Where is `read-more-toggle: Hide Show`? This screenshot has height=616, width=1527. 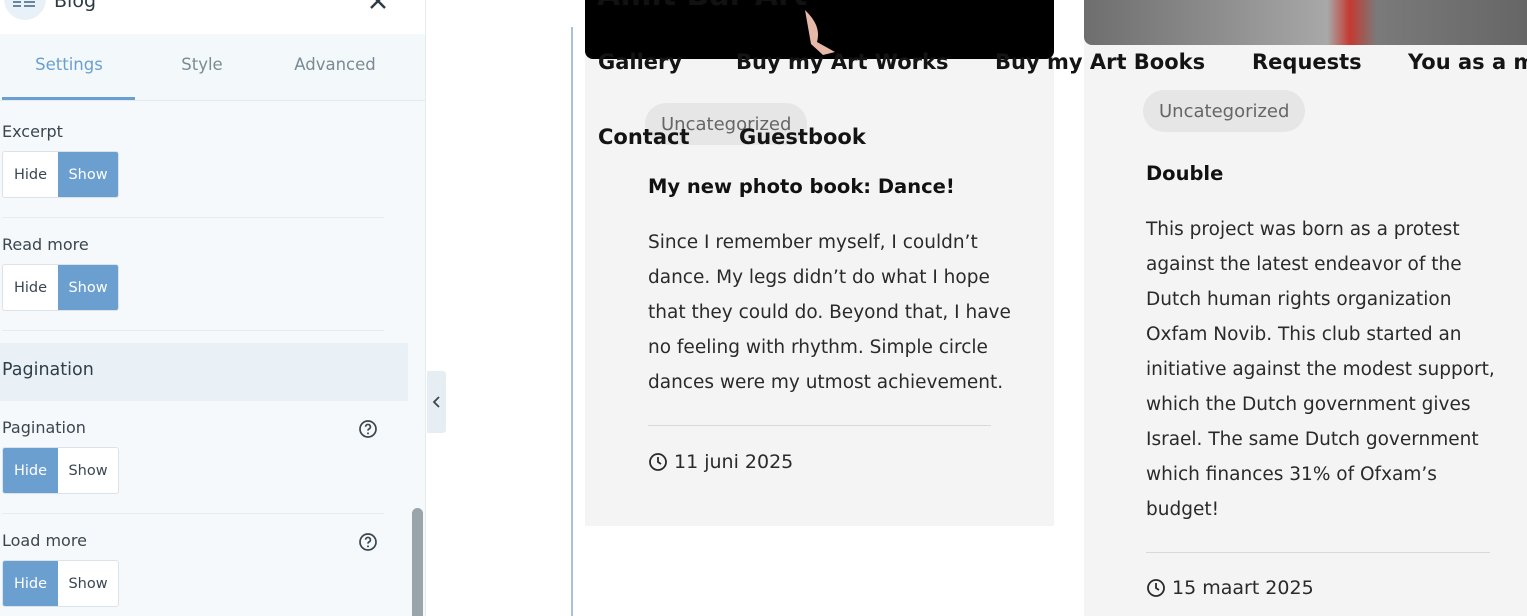
read-more-toggle: Hide Show is located at coordinates (60, 287).